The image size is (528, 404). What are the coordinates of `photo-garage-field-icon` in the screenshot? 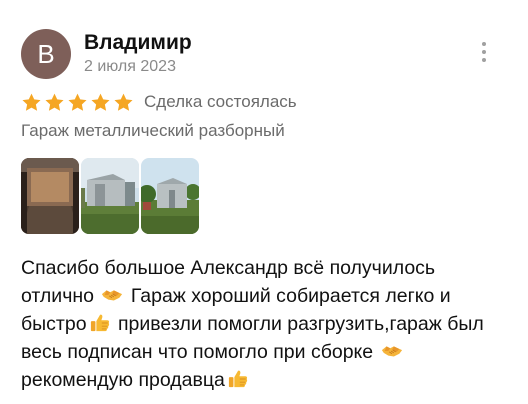 It's located at (170, 196).